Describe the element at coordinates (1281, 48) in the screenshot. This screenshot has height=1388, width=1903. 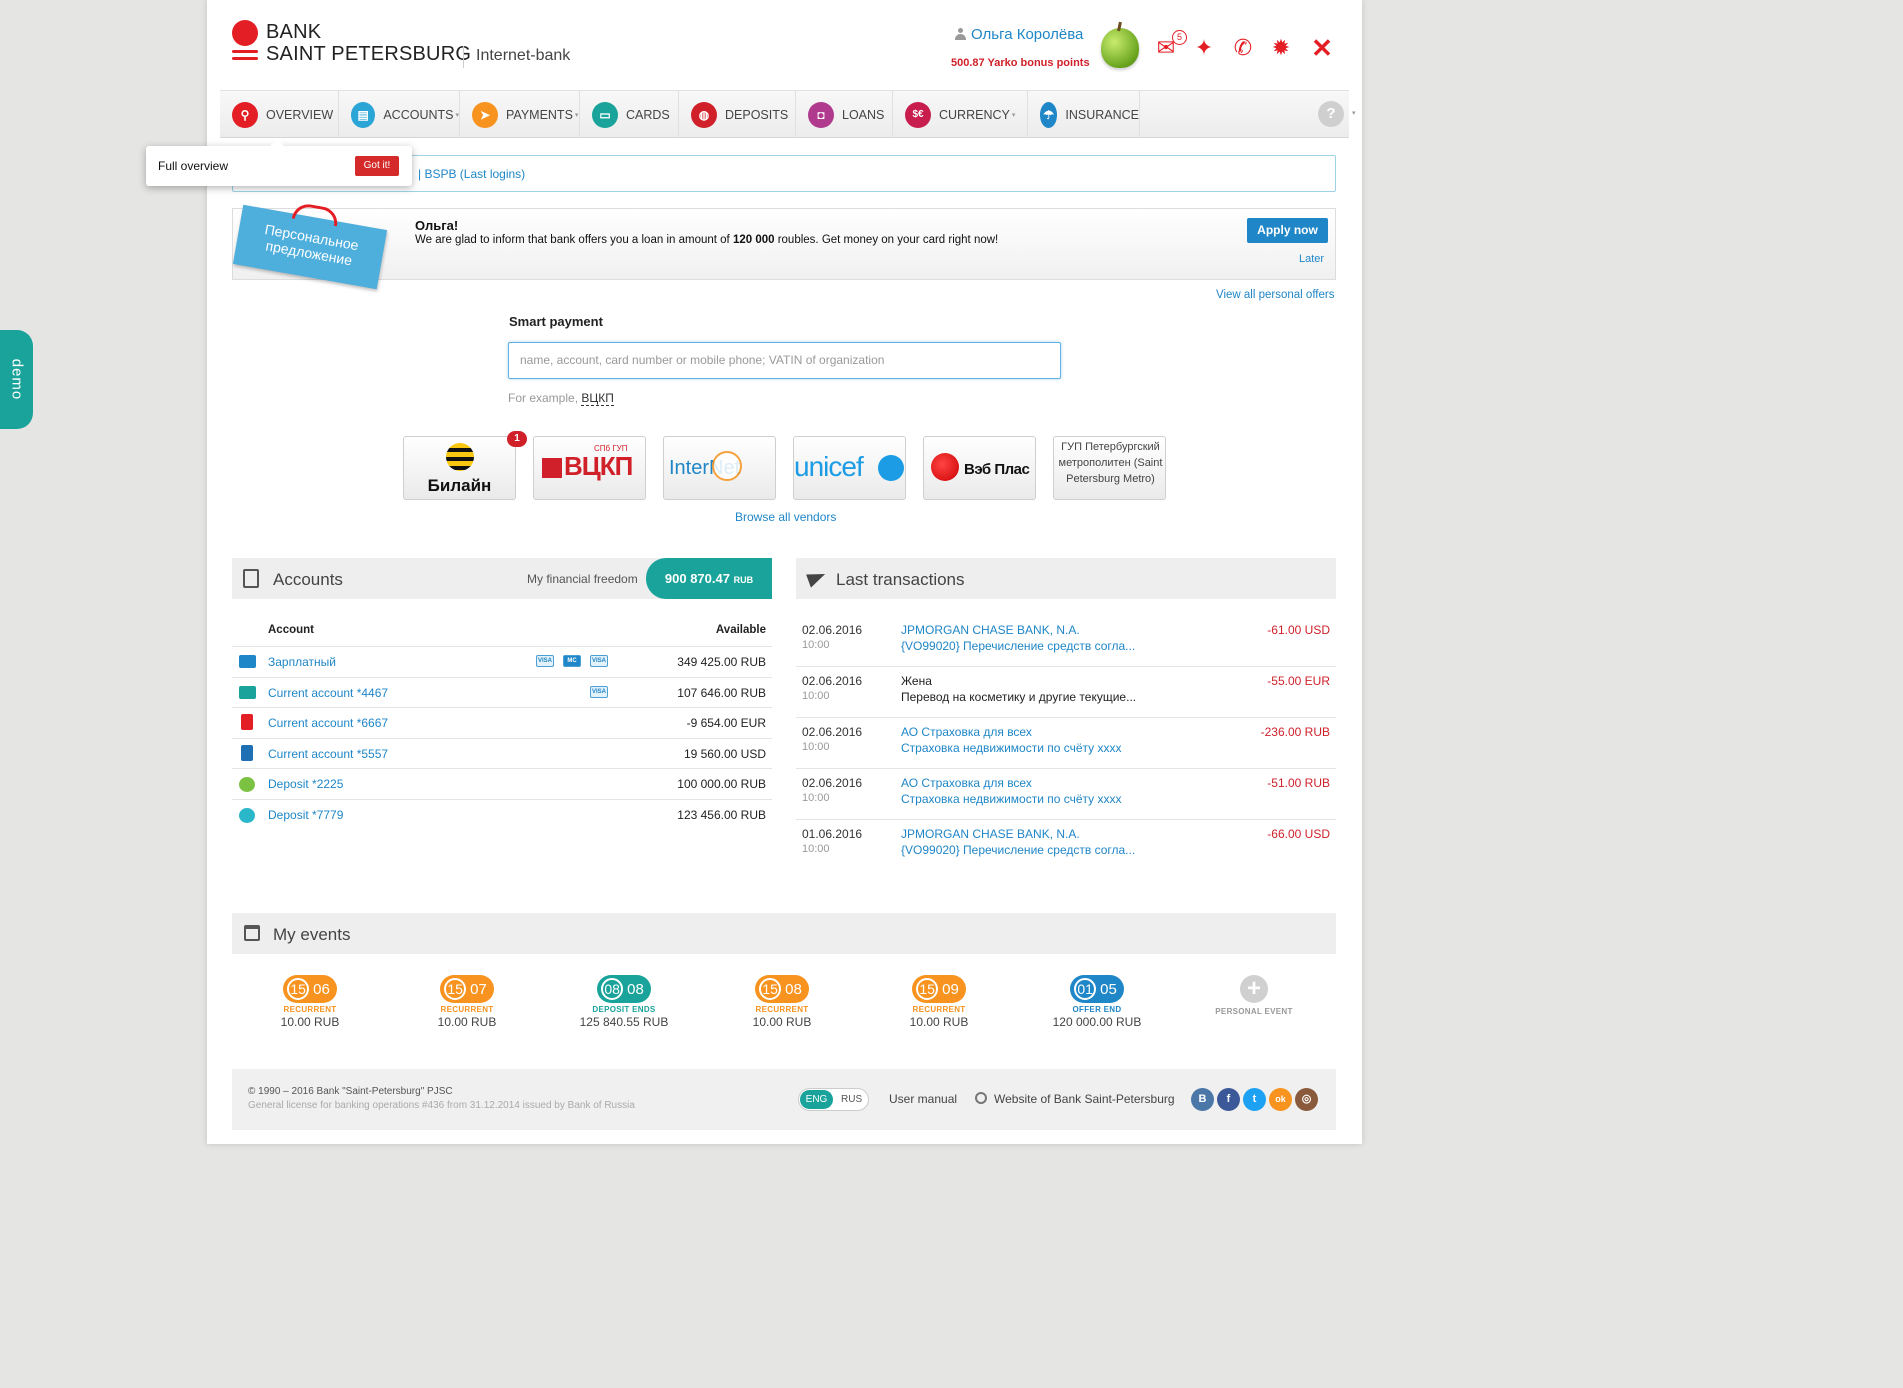
I see `gear-icon: ✹` at that location.